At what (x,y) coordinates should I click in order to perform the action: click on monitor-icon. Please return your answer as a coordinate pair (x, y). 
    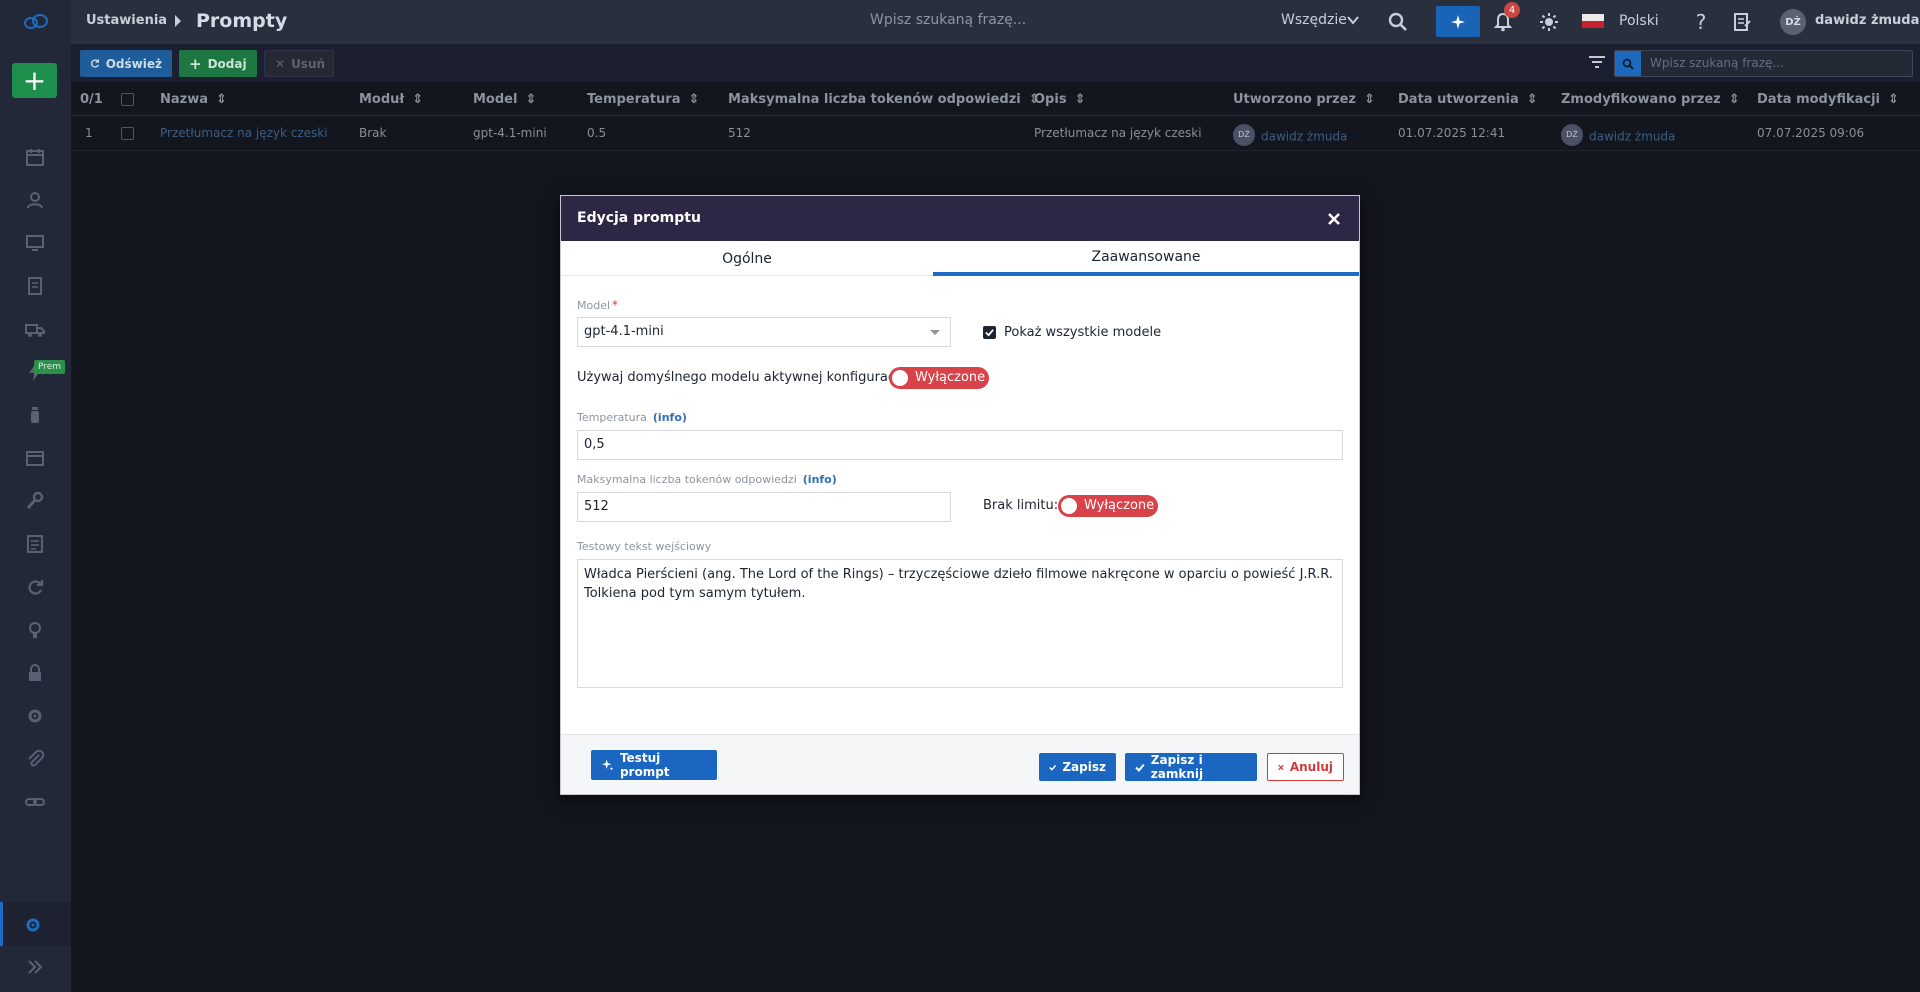
    Looking at the image, I should click on (35, 243).